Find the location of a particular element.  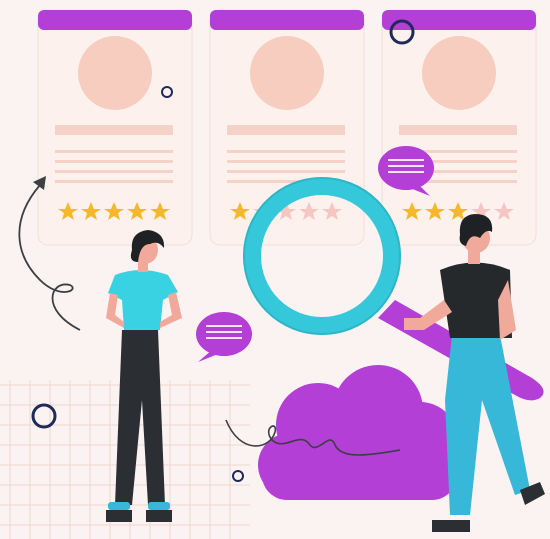

cloud-icon is located at coordinates (358, 432).